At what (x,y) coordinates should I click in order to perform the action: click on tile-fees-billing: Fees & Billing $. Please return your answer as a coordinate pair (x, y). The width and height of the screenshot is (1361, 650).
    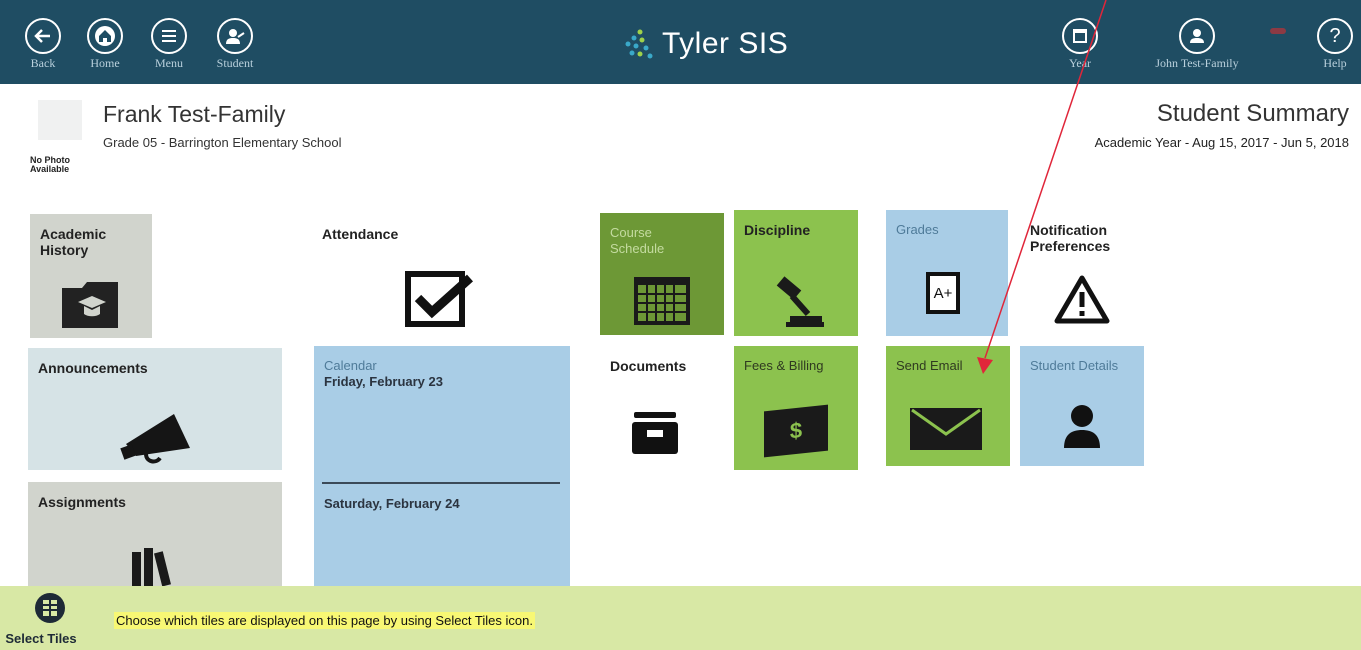
    Looking at the image, I should click on (796, 408).